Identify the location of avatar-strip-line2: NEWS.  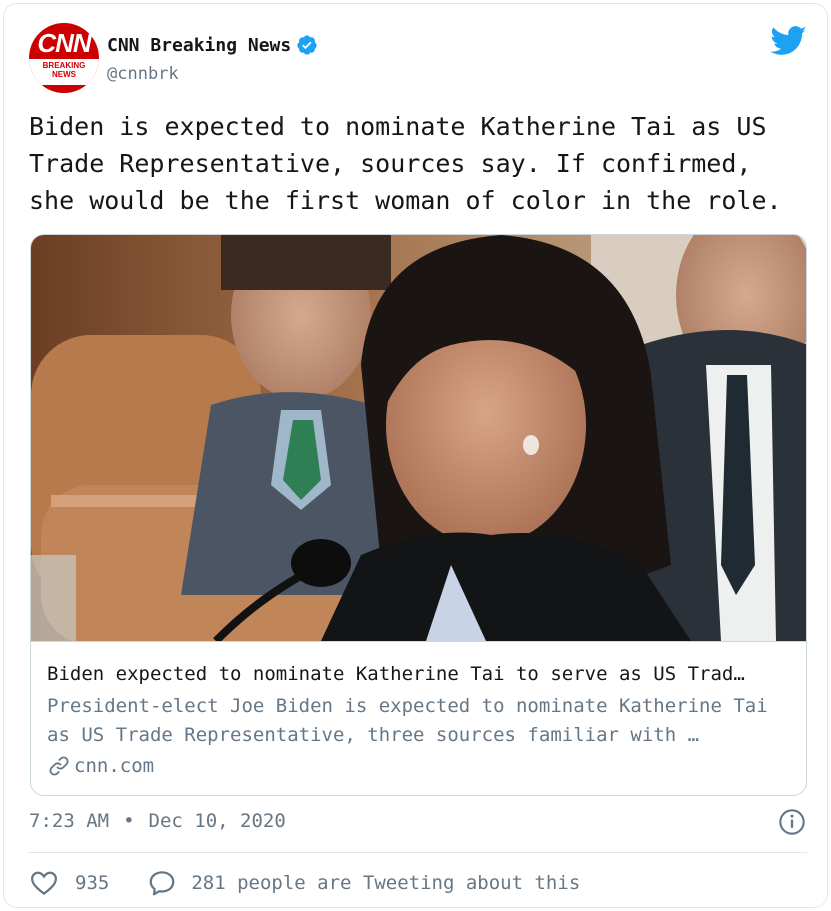
(64, 74).